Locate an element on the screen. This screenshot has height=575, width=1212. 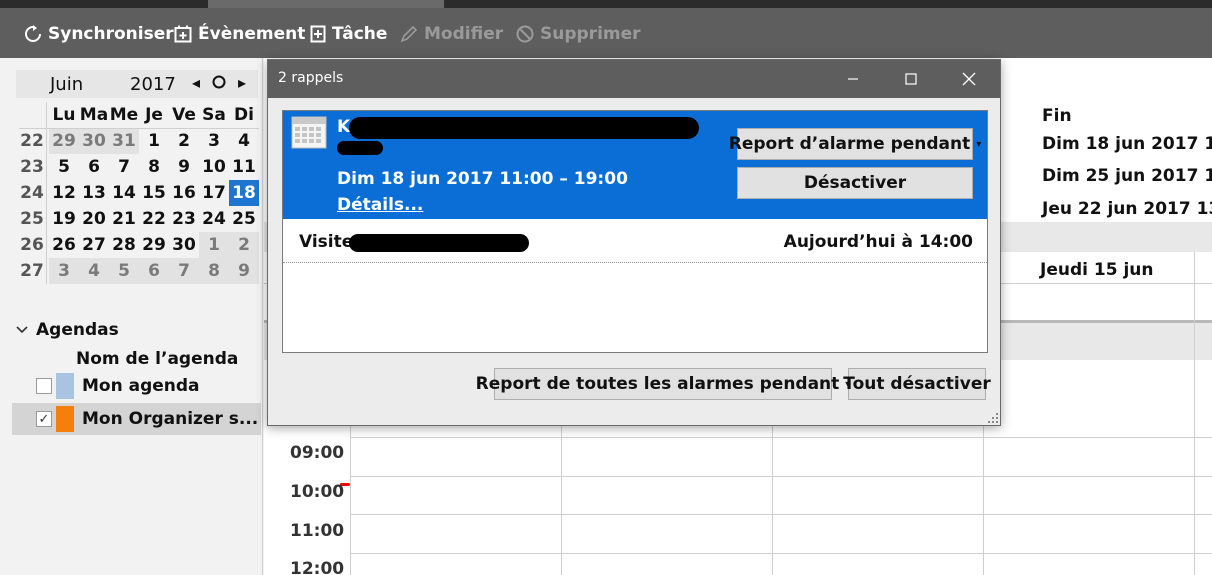
dialog-titlebar: 2 rappels is located at coordinates (634, 79).